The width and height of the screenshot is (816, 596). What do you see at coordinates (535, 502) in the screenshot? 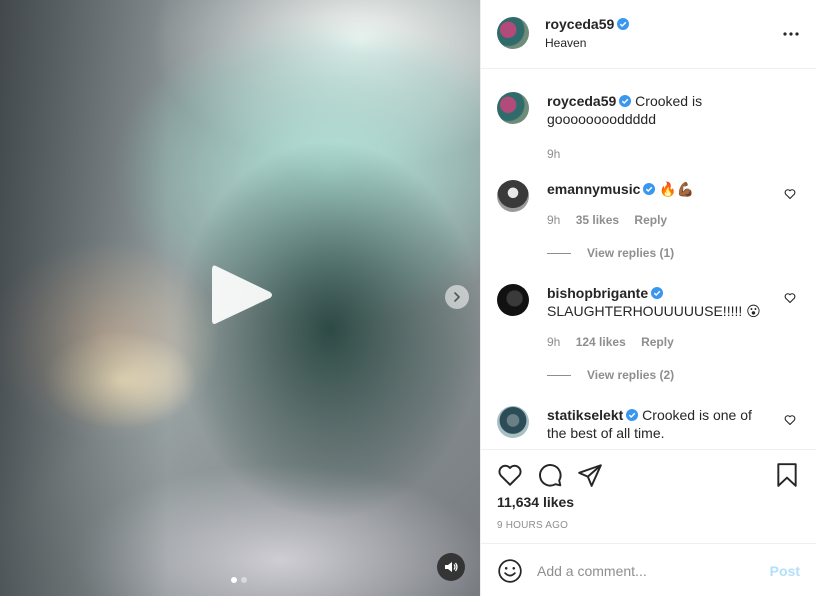
I see `like-count: 11,634 likes` at bounding box center [535, 502].